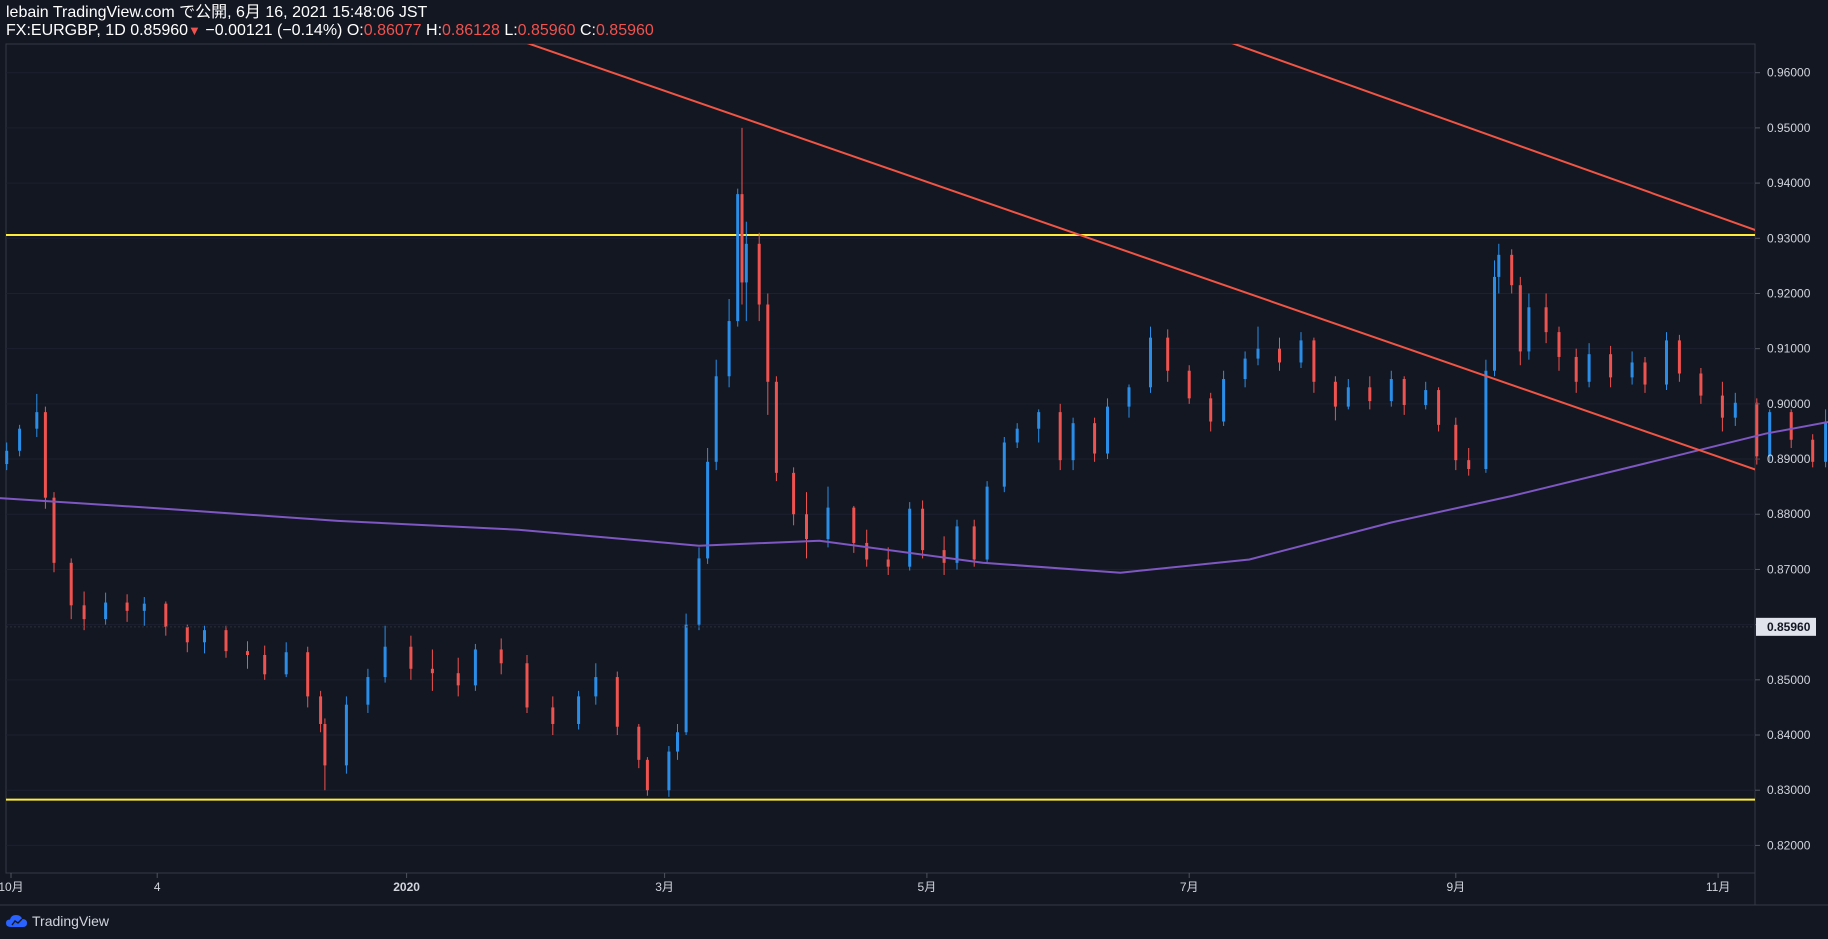 This screenshot has height=939, width=1828. I want to click on y-tick-label: 0.83000, so click(1789, 790).